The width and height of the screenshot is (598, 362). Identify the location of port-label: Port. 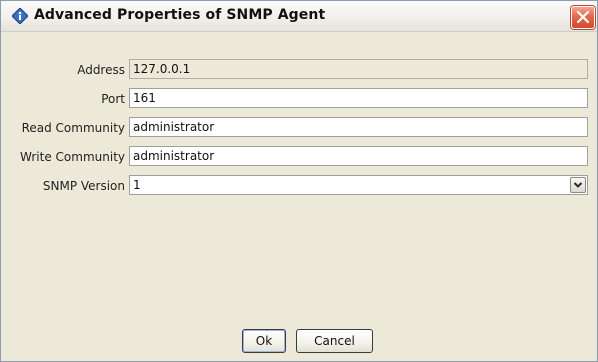
(113, 99).